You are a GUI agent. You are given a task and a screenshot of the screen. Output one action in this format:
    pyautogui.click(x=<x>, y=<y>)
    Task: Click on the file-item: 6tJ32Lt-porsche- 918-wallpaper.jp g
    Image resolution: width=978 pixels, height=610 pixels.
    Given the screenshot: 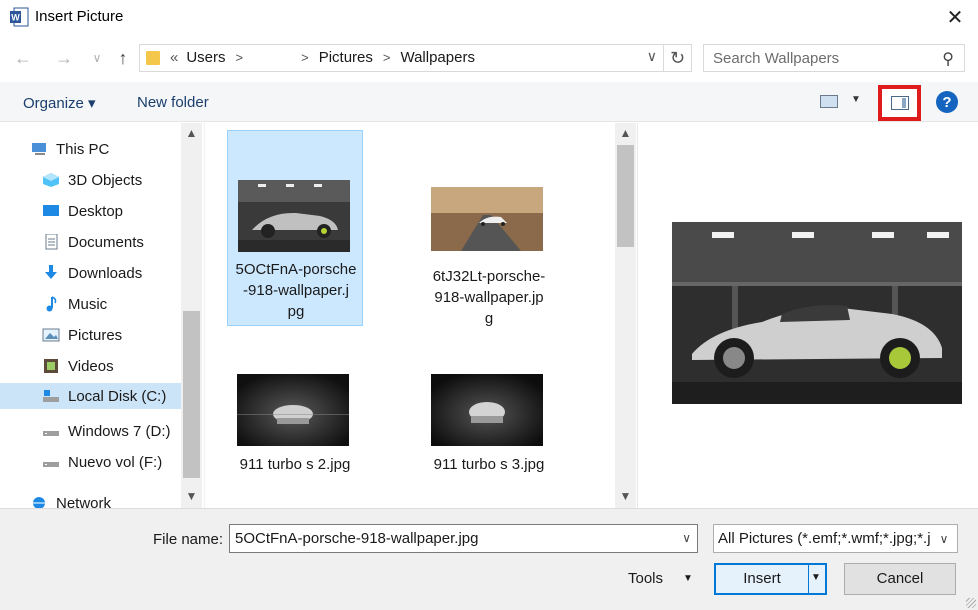 What is the action you would take?
    pyautogui.click(x=489, y=228)
    